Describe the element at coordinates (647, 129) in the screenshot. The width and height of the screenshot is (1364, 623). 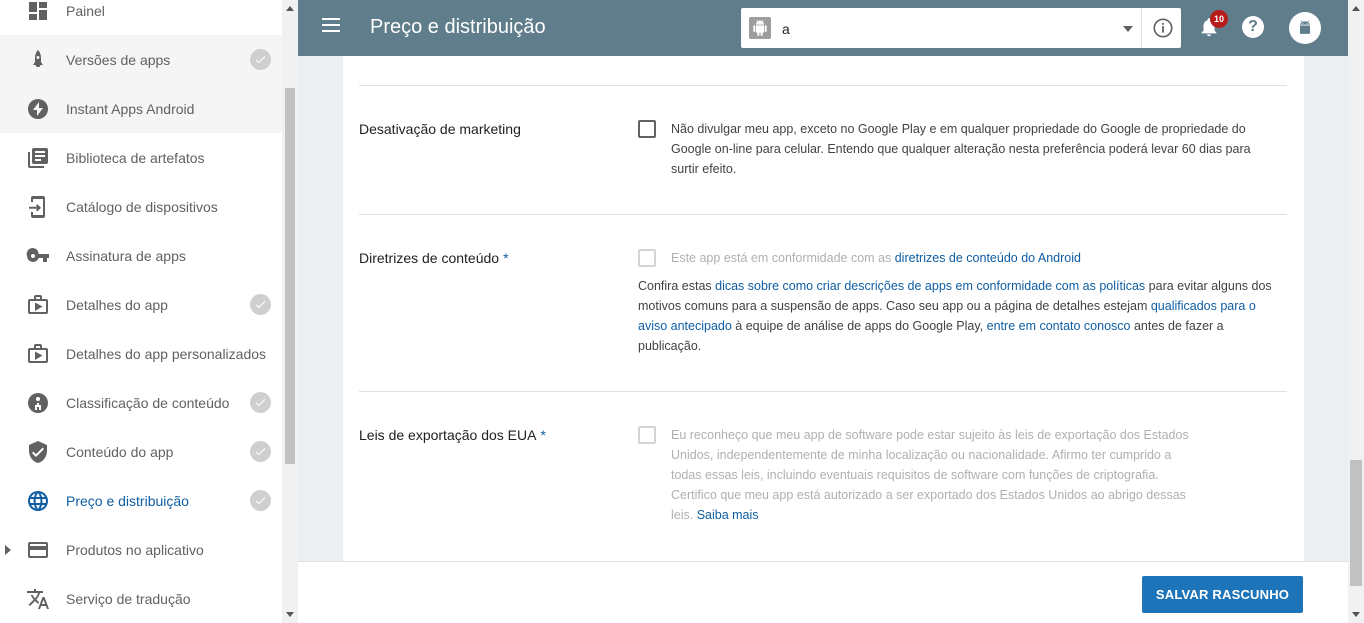
I see `marketing-opt-out-checkbox` at that location.